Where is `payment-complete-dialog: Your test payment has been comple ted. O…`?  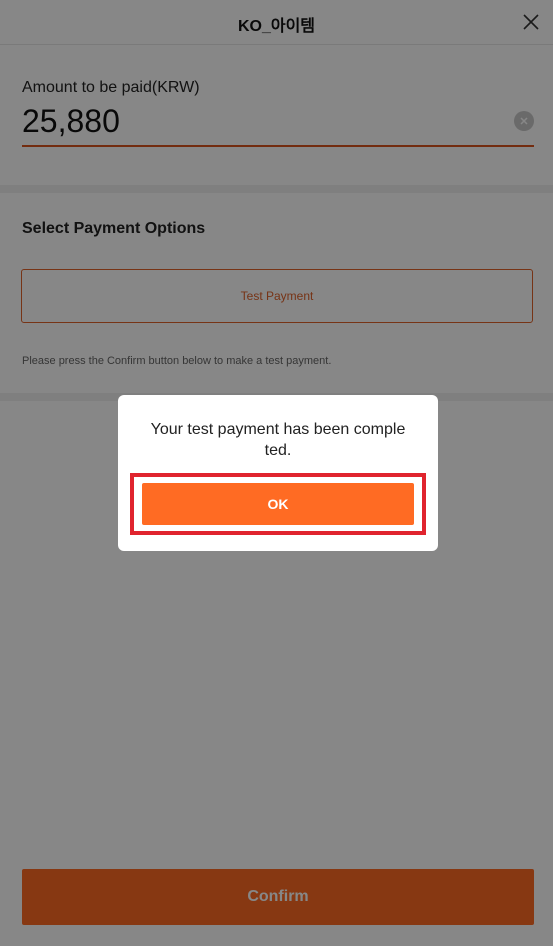 payment-complete-dialog: Your test payment has been comple ted. O… is located at coordinates (278, 473).